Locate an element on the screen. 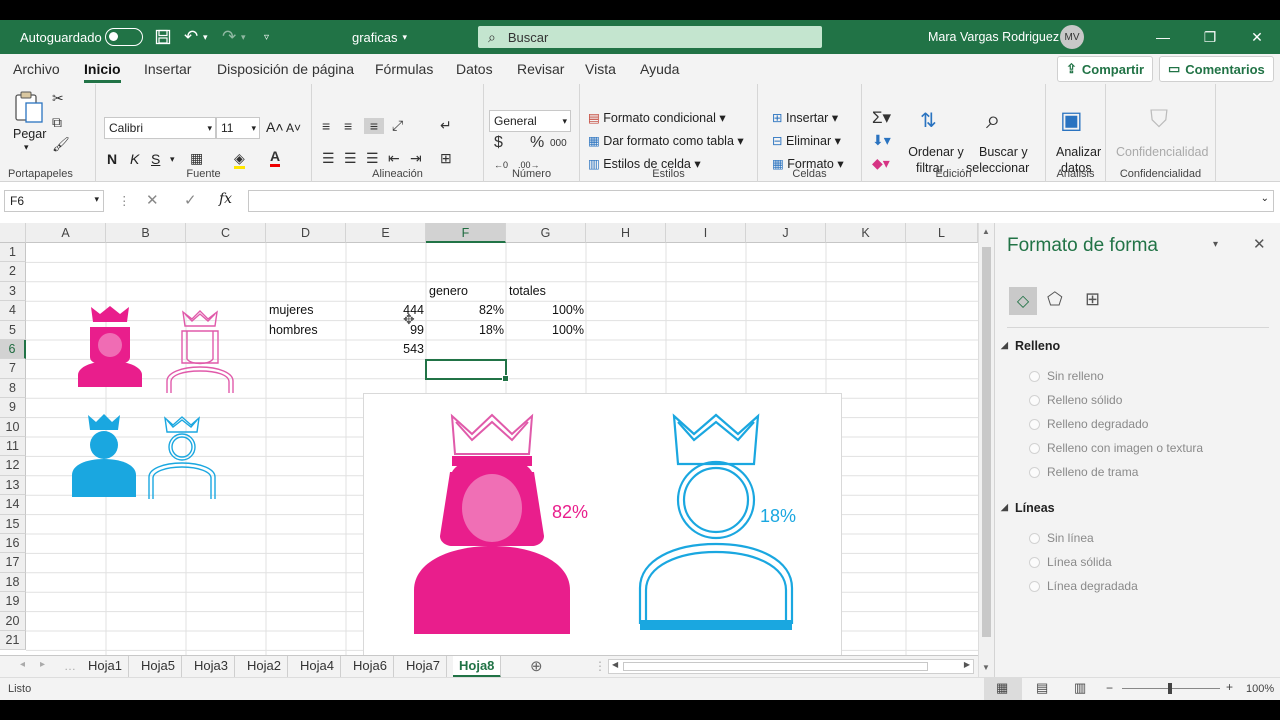 The image size is (1280, 720). tab-datos: Datos is located at coordinates (474, 69).